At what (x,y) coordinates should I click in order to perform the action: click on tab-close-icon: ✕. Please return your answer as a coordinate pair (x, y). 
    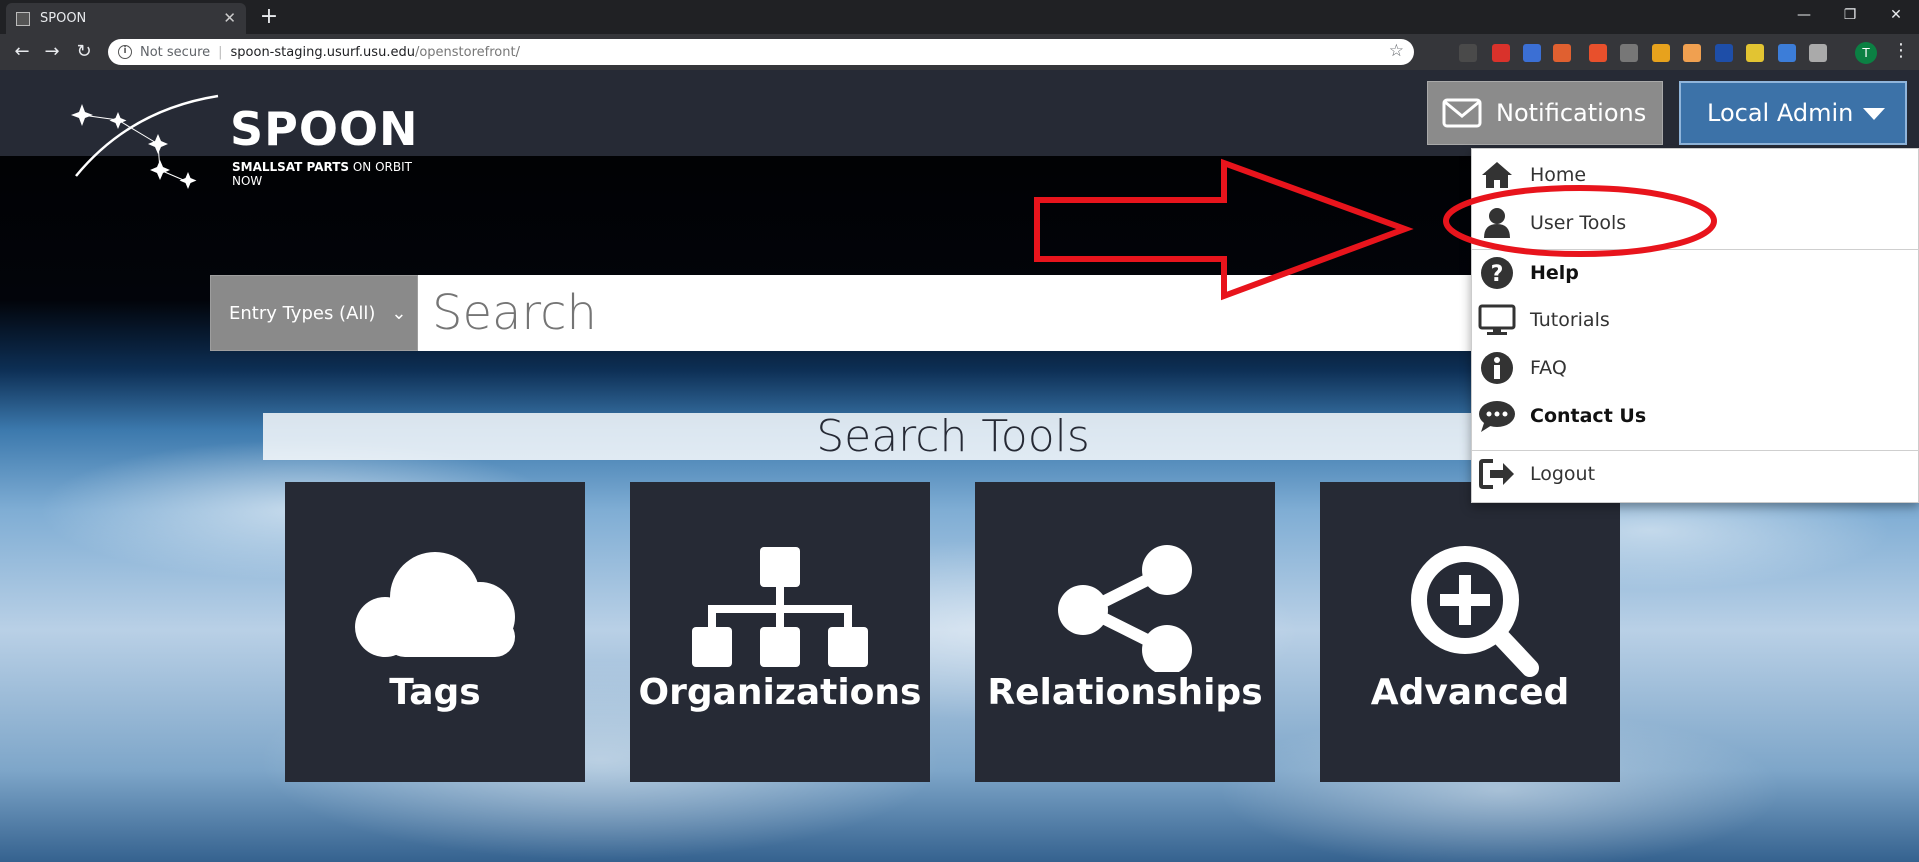
    Looking at the image, I should click on (229, 18).